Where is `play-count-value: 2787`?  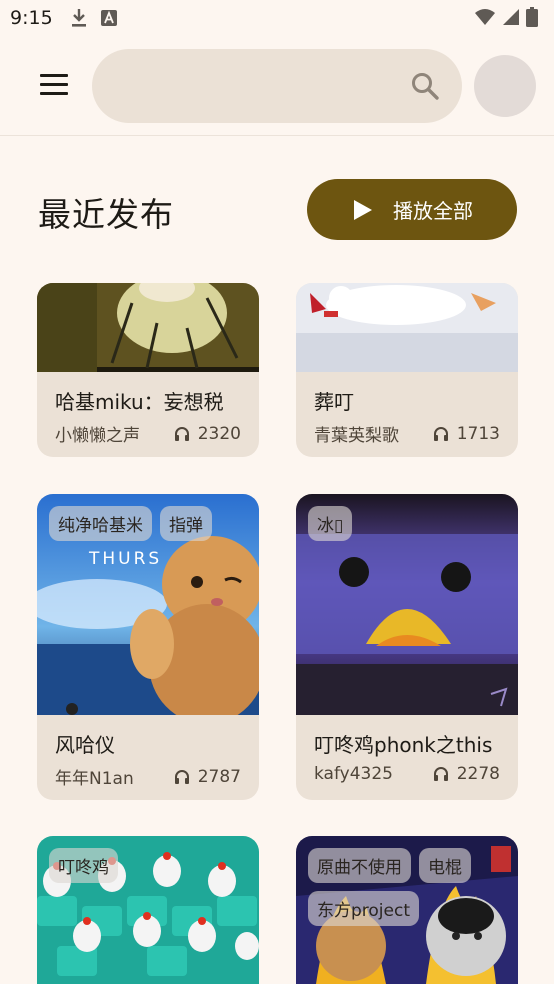 play-count-value: 2787 is located at coordinates (219, 776).